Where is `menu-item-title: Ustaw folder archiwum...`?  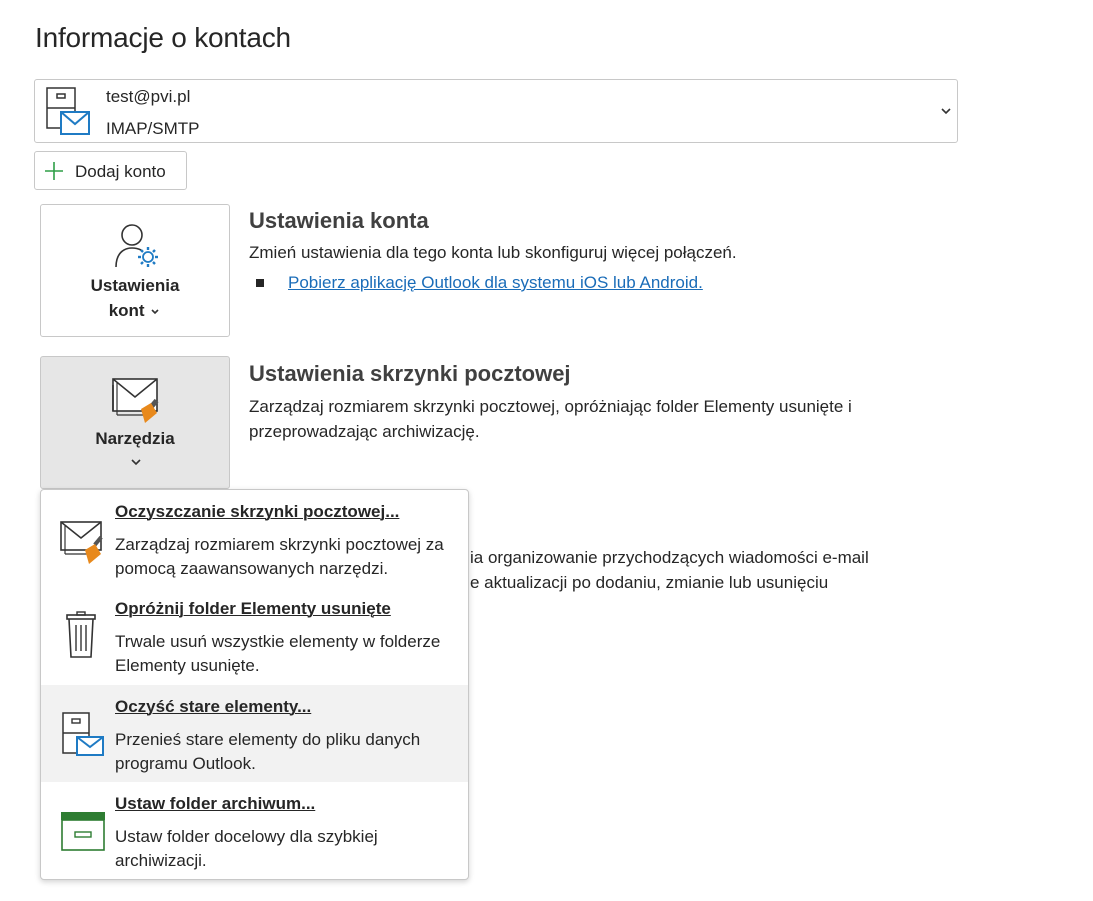
menu-item-title: Ustaw folder archiwum... is located at coordinates (215, 803).